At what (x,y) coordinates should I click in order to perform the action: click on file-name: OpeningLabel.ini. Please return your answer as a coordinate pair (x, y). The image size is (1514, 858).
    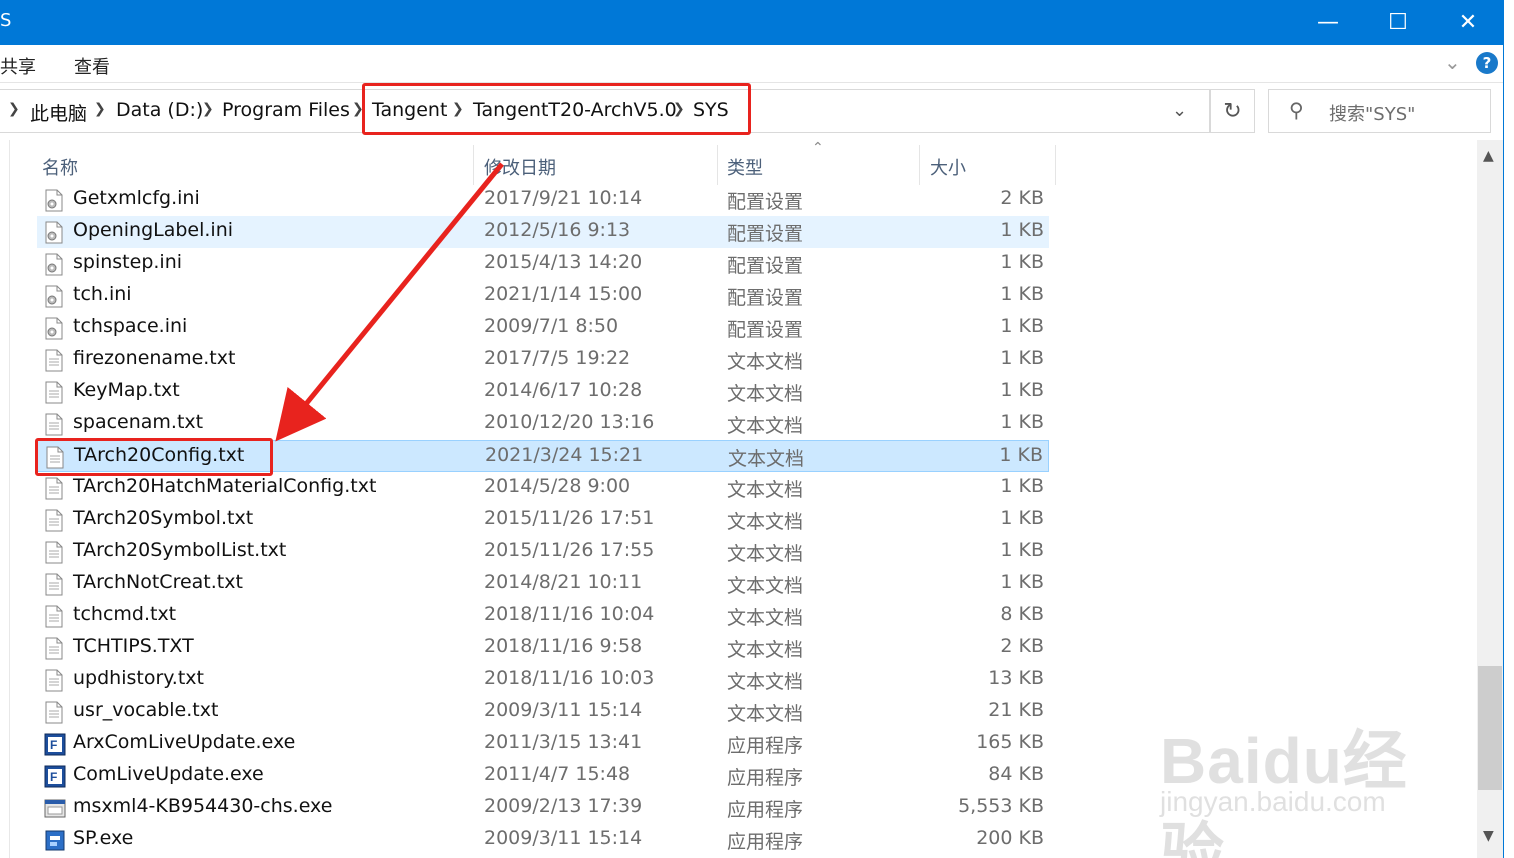
    Looking at the image, I should click on (153, 230).